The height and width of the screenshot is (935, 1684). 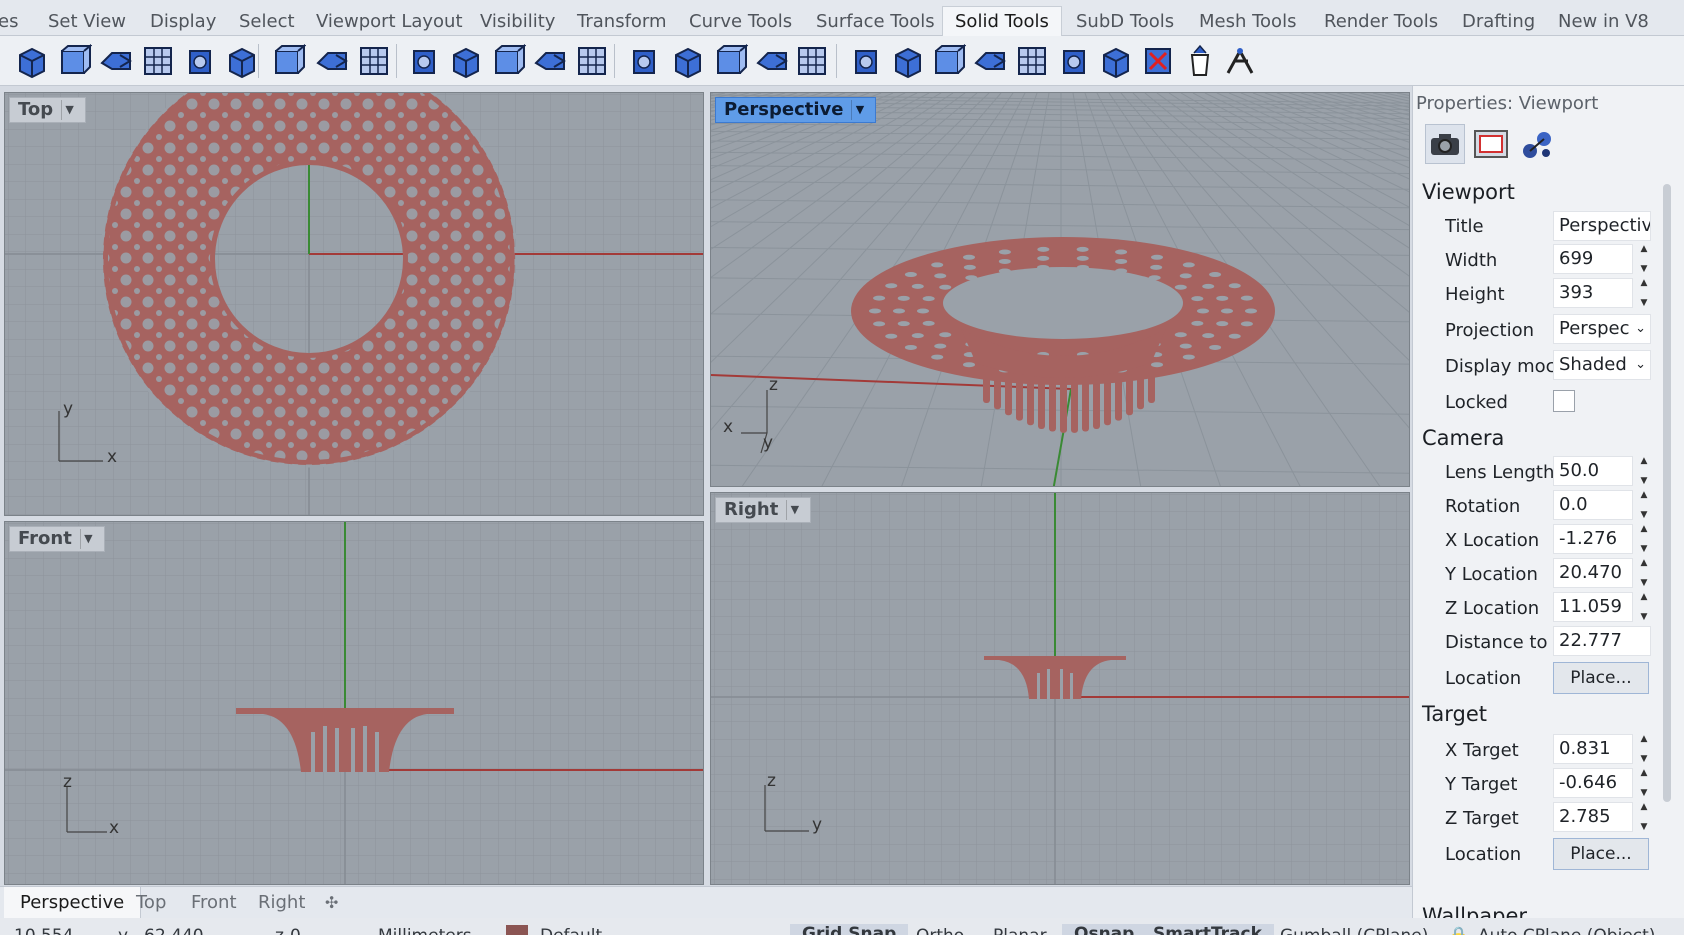 I want to click on camera-icon, so click(x=1445, y=144).